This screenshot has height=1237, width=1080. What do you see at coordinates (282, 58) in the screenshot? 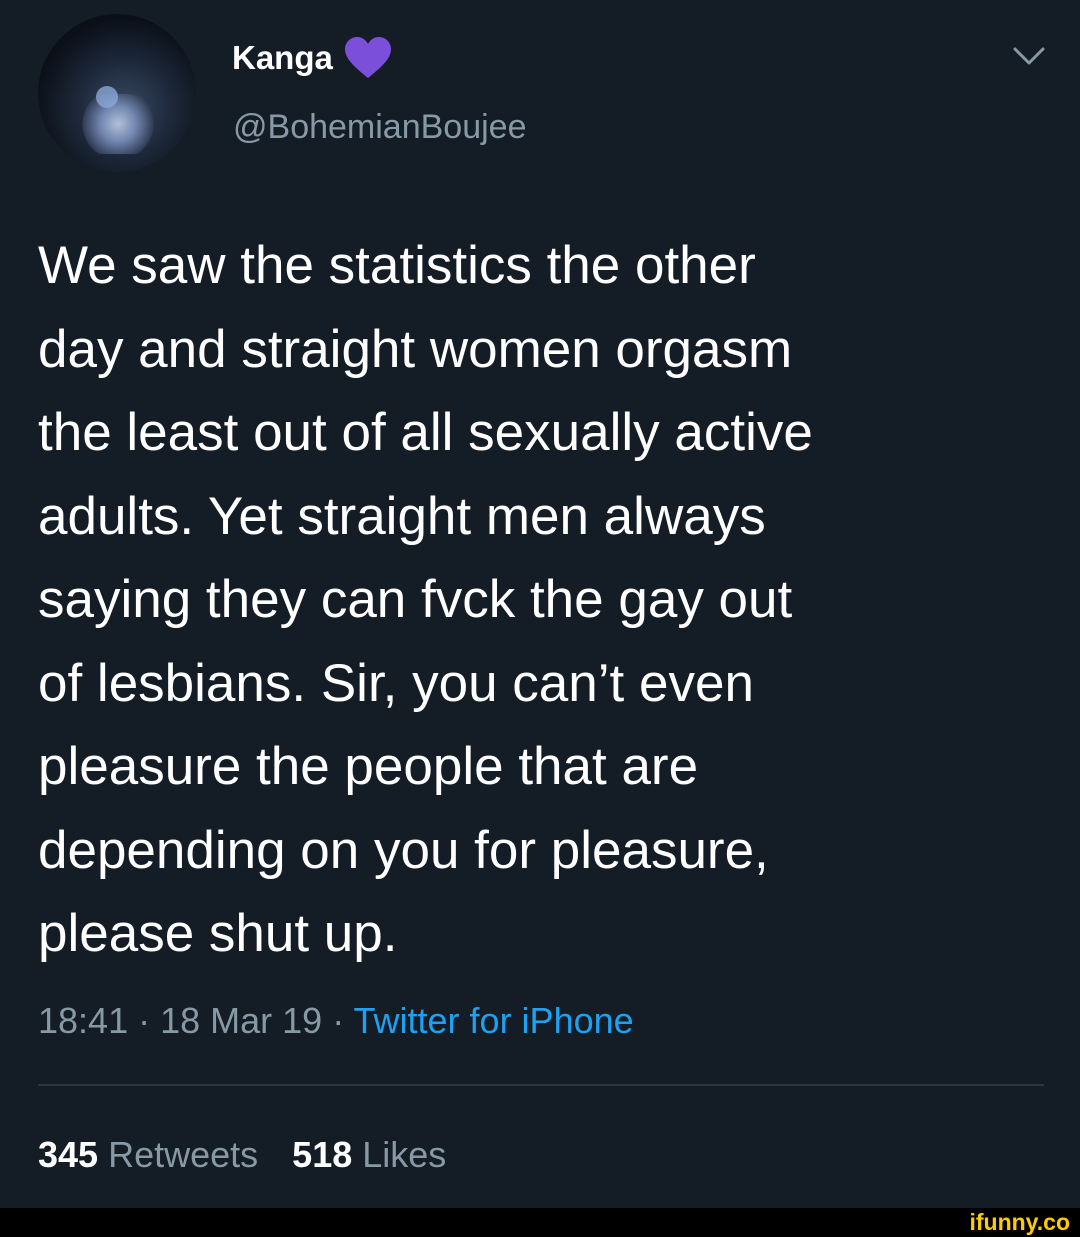
I see `display-name: Kanga` at bounding box center [282, 58].